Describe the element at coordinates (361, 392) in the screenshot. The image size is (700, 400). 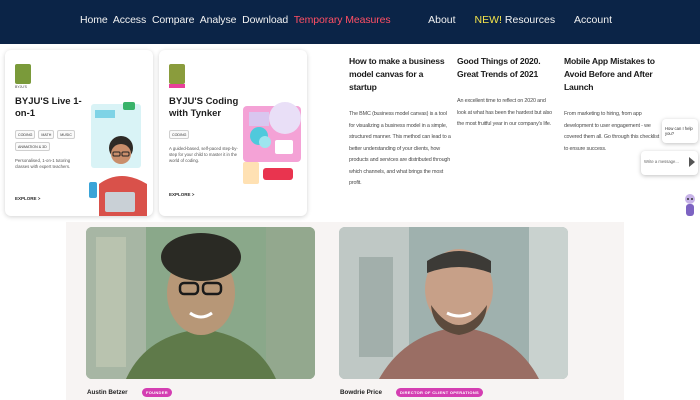
I see `team-member-name: Bowdrie Price` at that location.